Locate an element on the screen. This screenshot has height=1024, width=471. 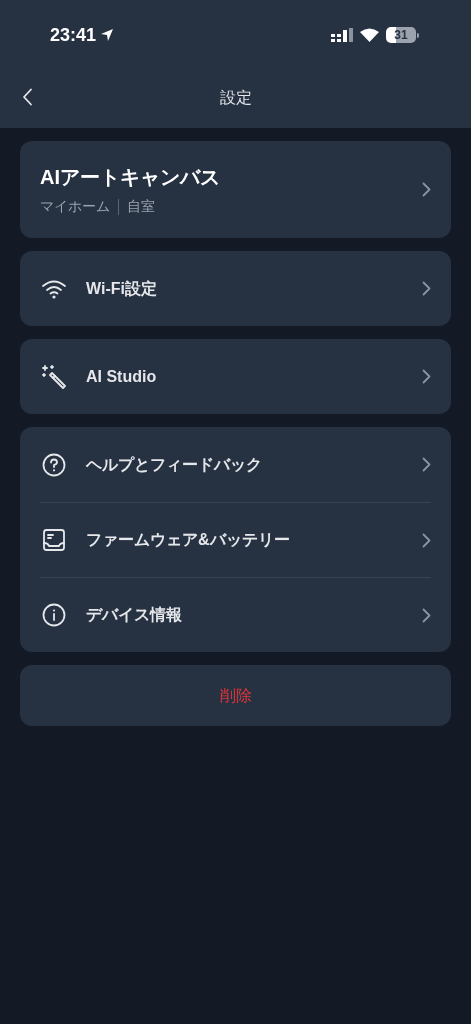
magic-wand-icon is located at coordinates (54, 376).